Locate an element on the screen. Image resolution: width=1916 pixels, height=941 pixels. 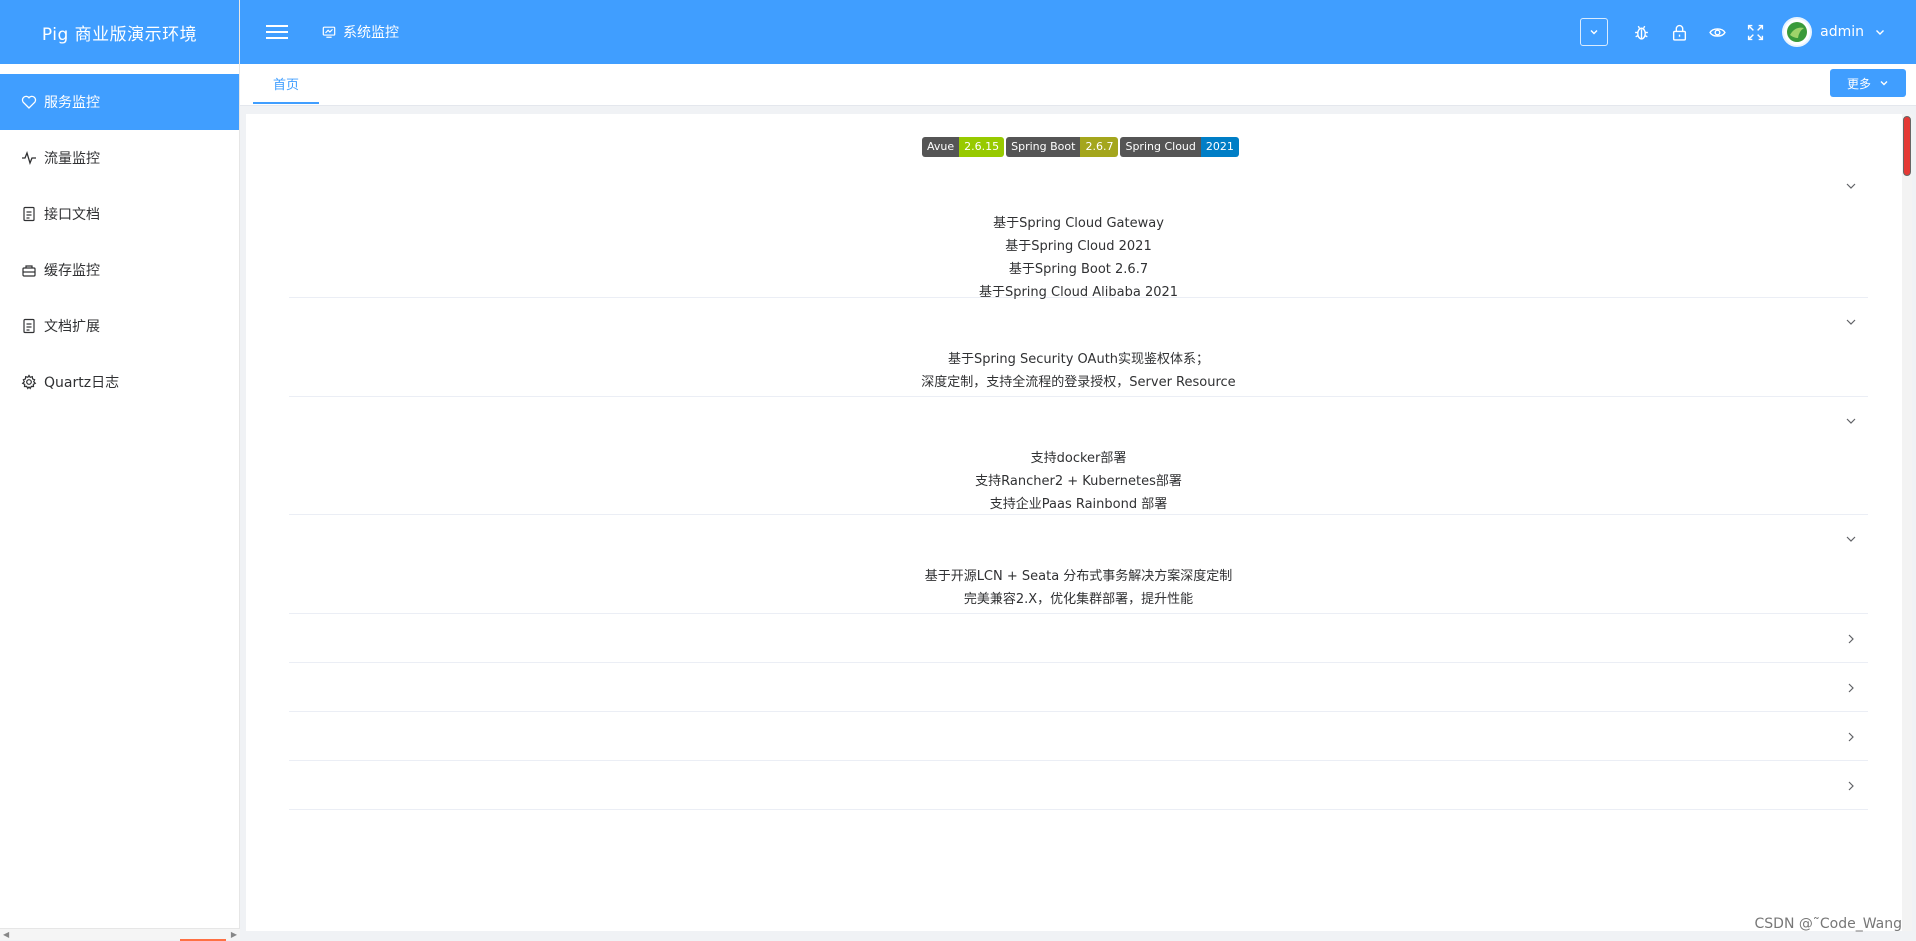
sidebar-item-label: 文档扩展 is located at coordinates (72, 326).